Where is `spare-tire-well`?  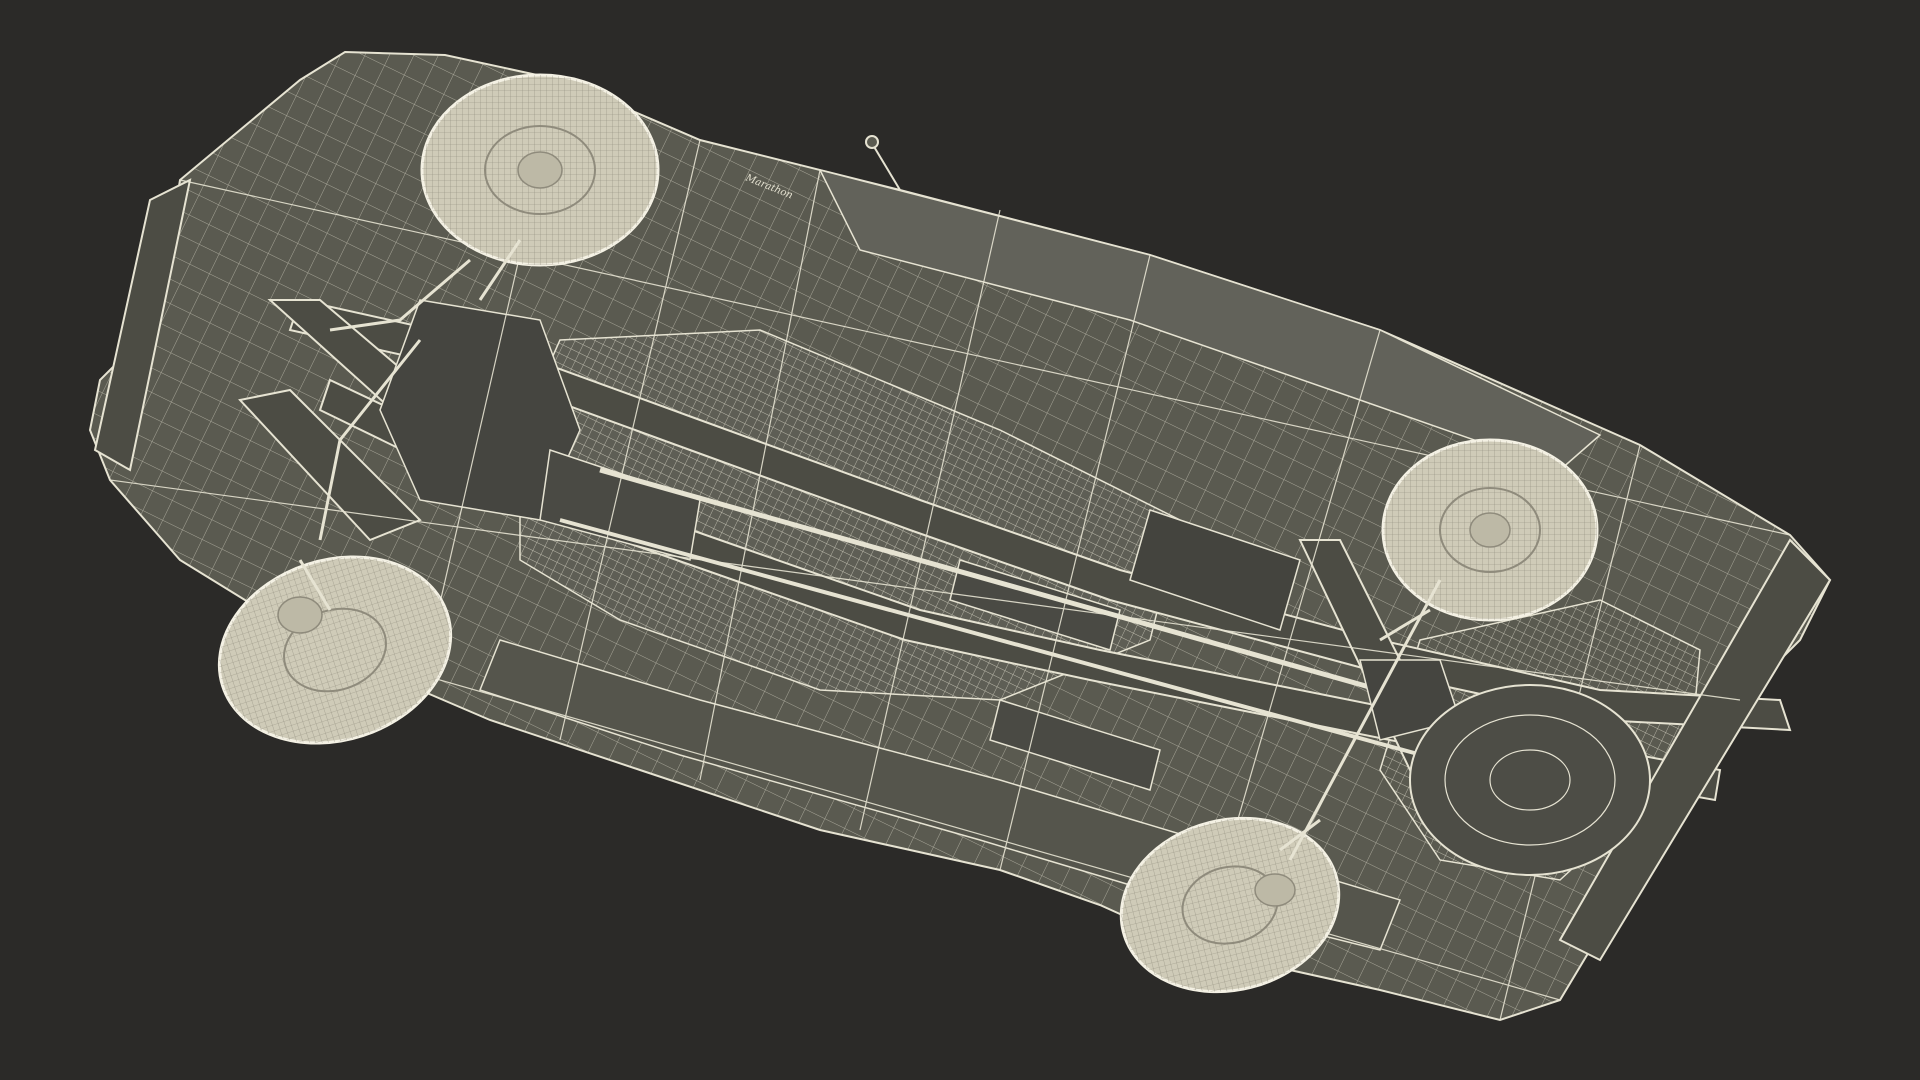 spare-tire-well is located at coordinates (1530, 780).